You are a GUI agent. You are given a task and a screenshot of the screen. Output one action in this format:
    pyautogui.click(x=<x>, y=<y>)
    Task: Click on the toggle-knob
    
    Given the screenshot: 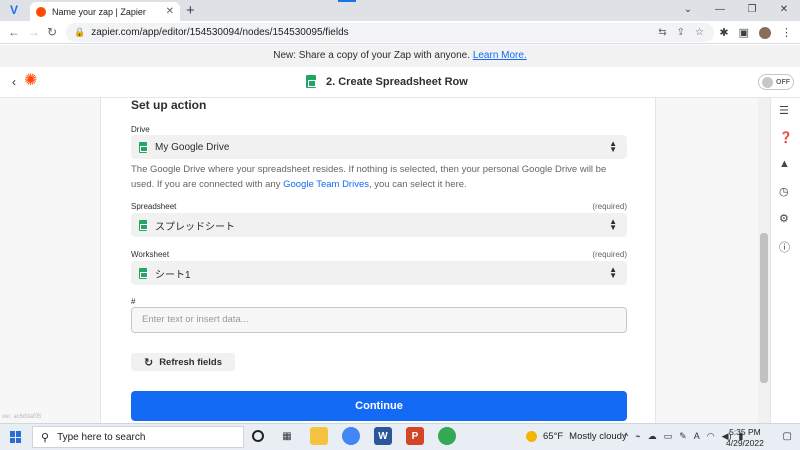 What is the action you would take?
    pyautogui.click(x=767, y=82)
    